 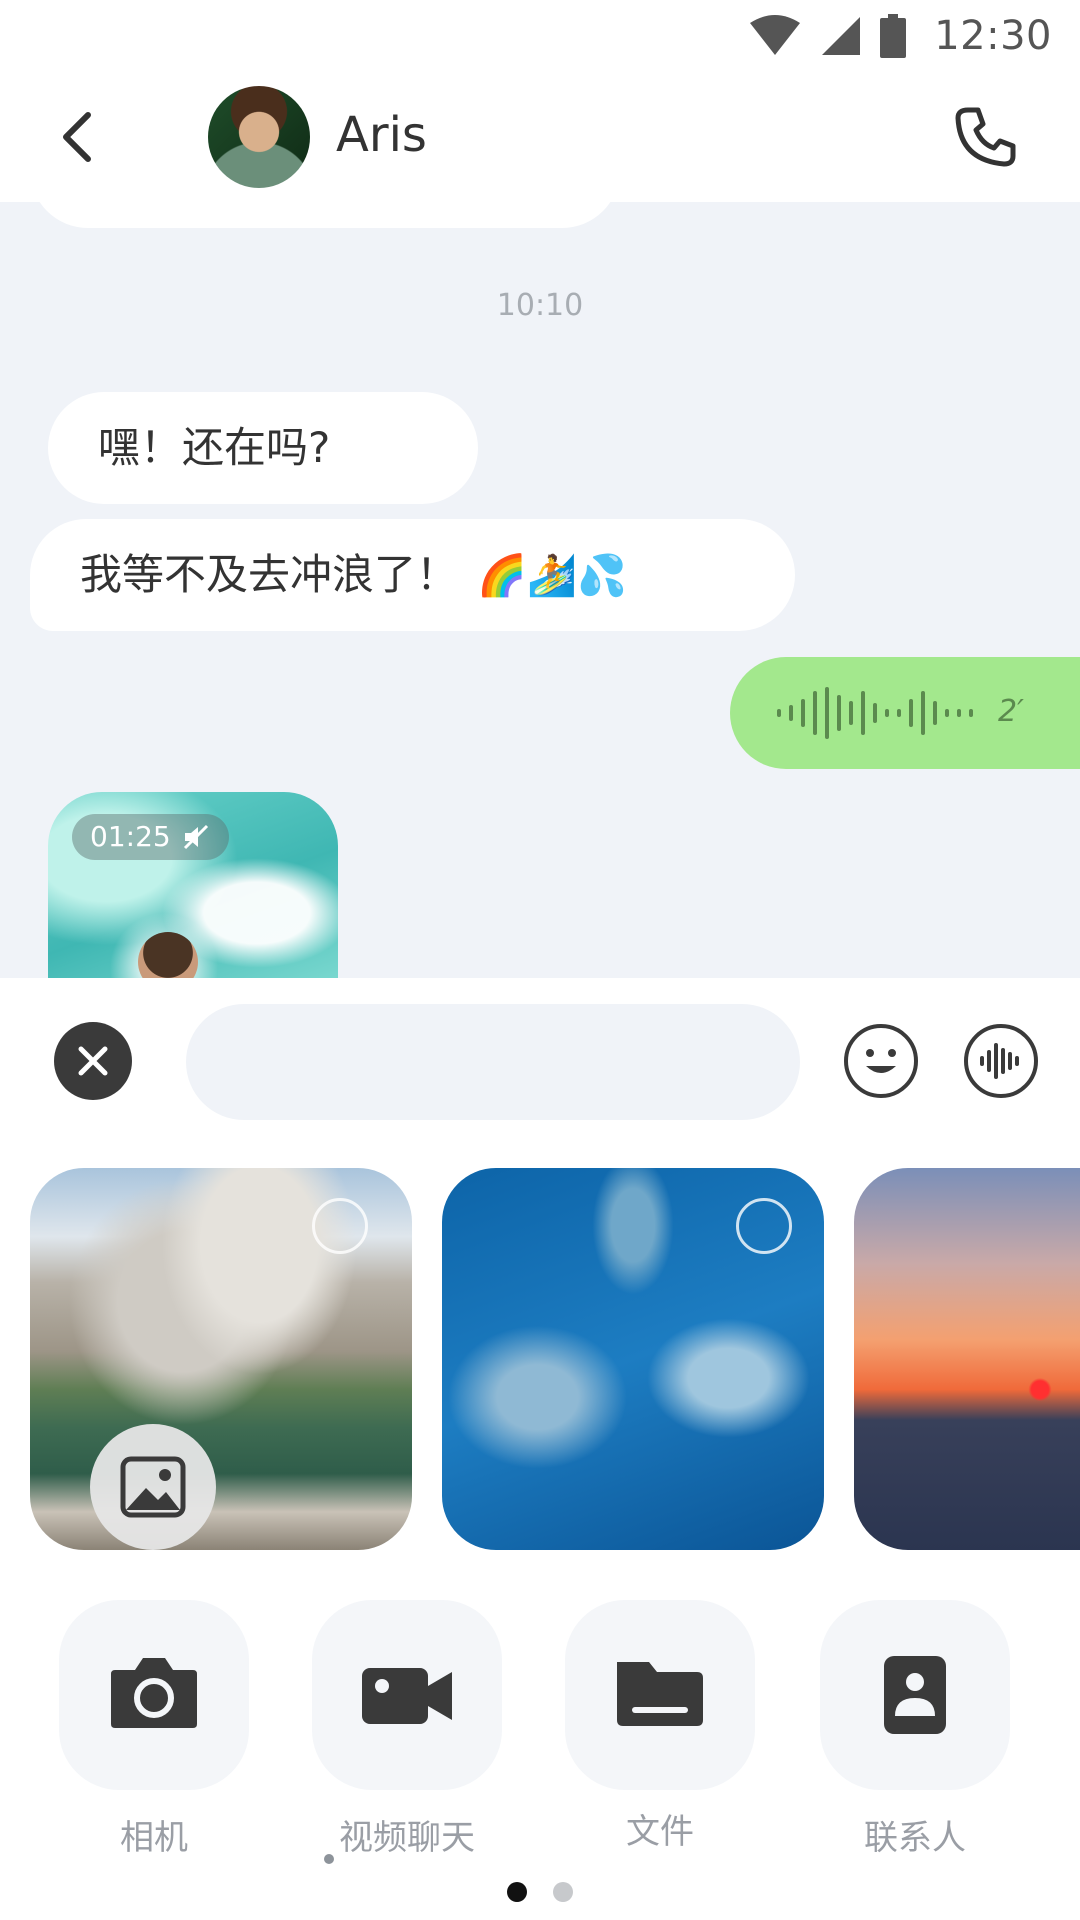 I want to click on close-button, so click(x=93, y=1061).